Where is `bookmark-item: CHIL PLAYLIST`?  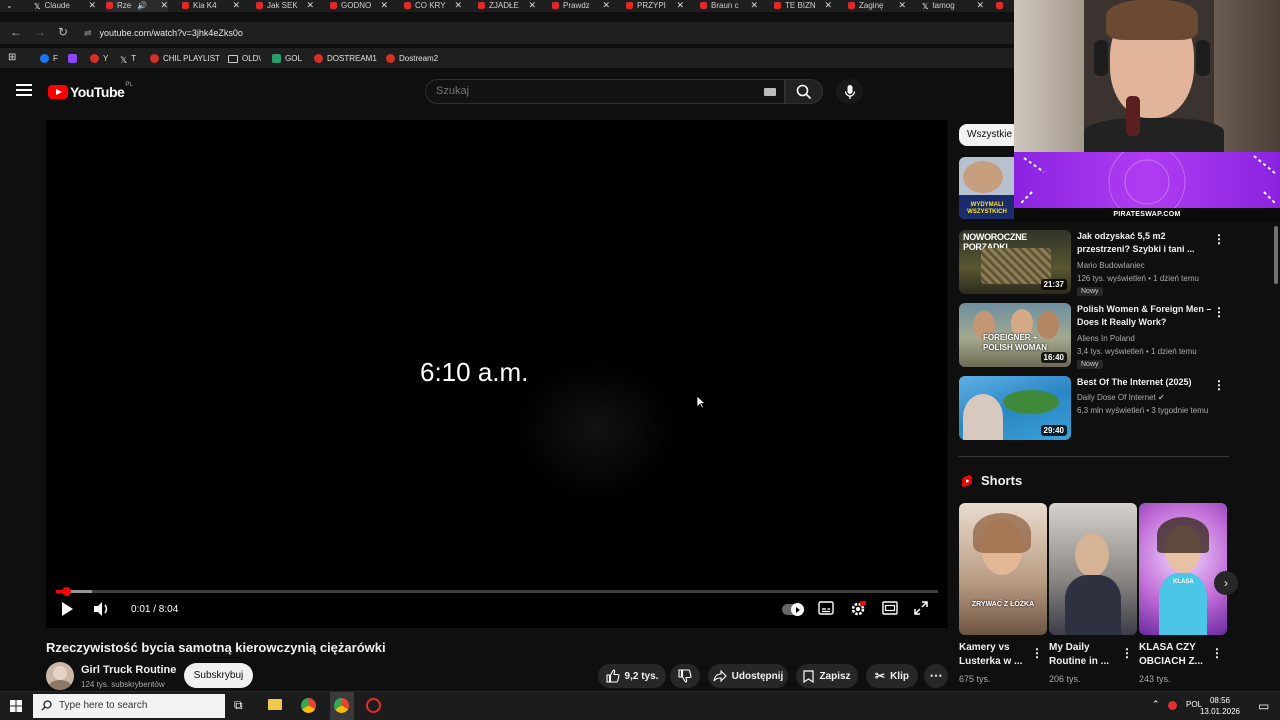 bookmark-item: CHIL PLAYLIST is located at coordinates (185, 58).